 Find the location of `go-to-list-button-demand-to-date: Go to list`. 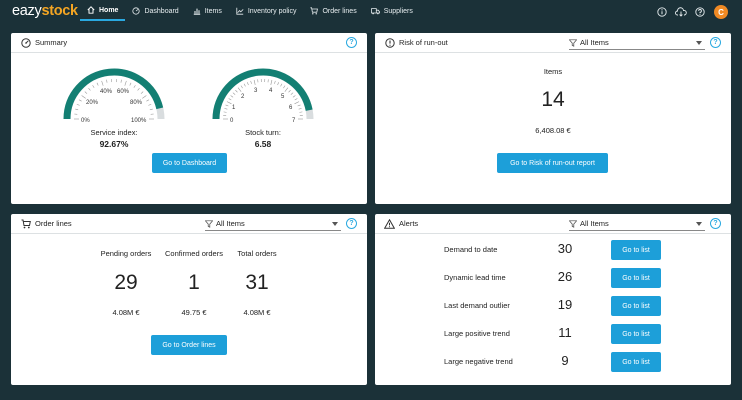

go-to-list-button-demand-to-date: Go to list is located at coordinates (636, 250).